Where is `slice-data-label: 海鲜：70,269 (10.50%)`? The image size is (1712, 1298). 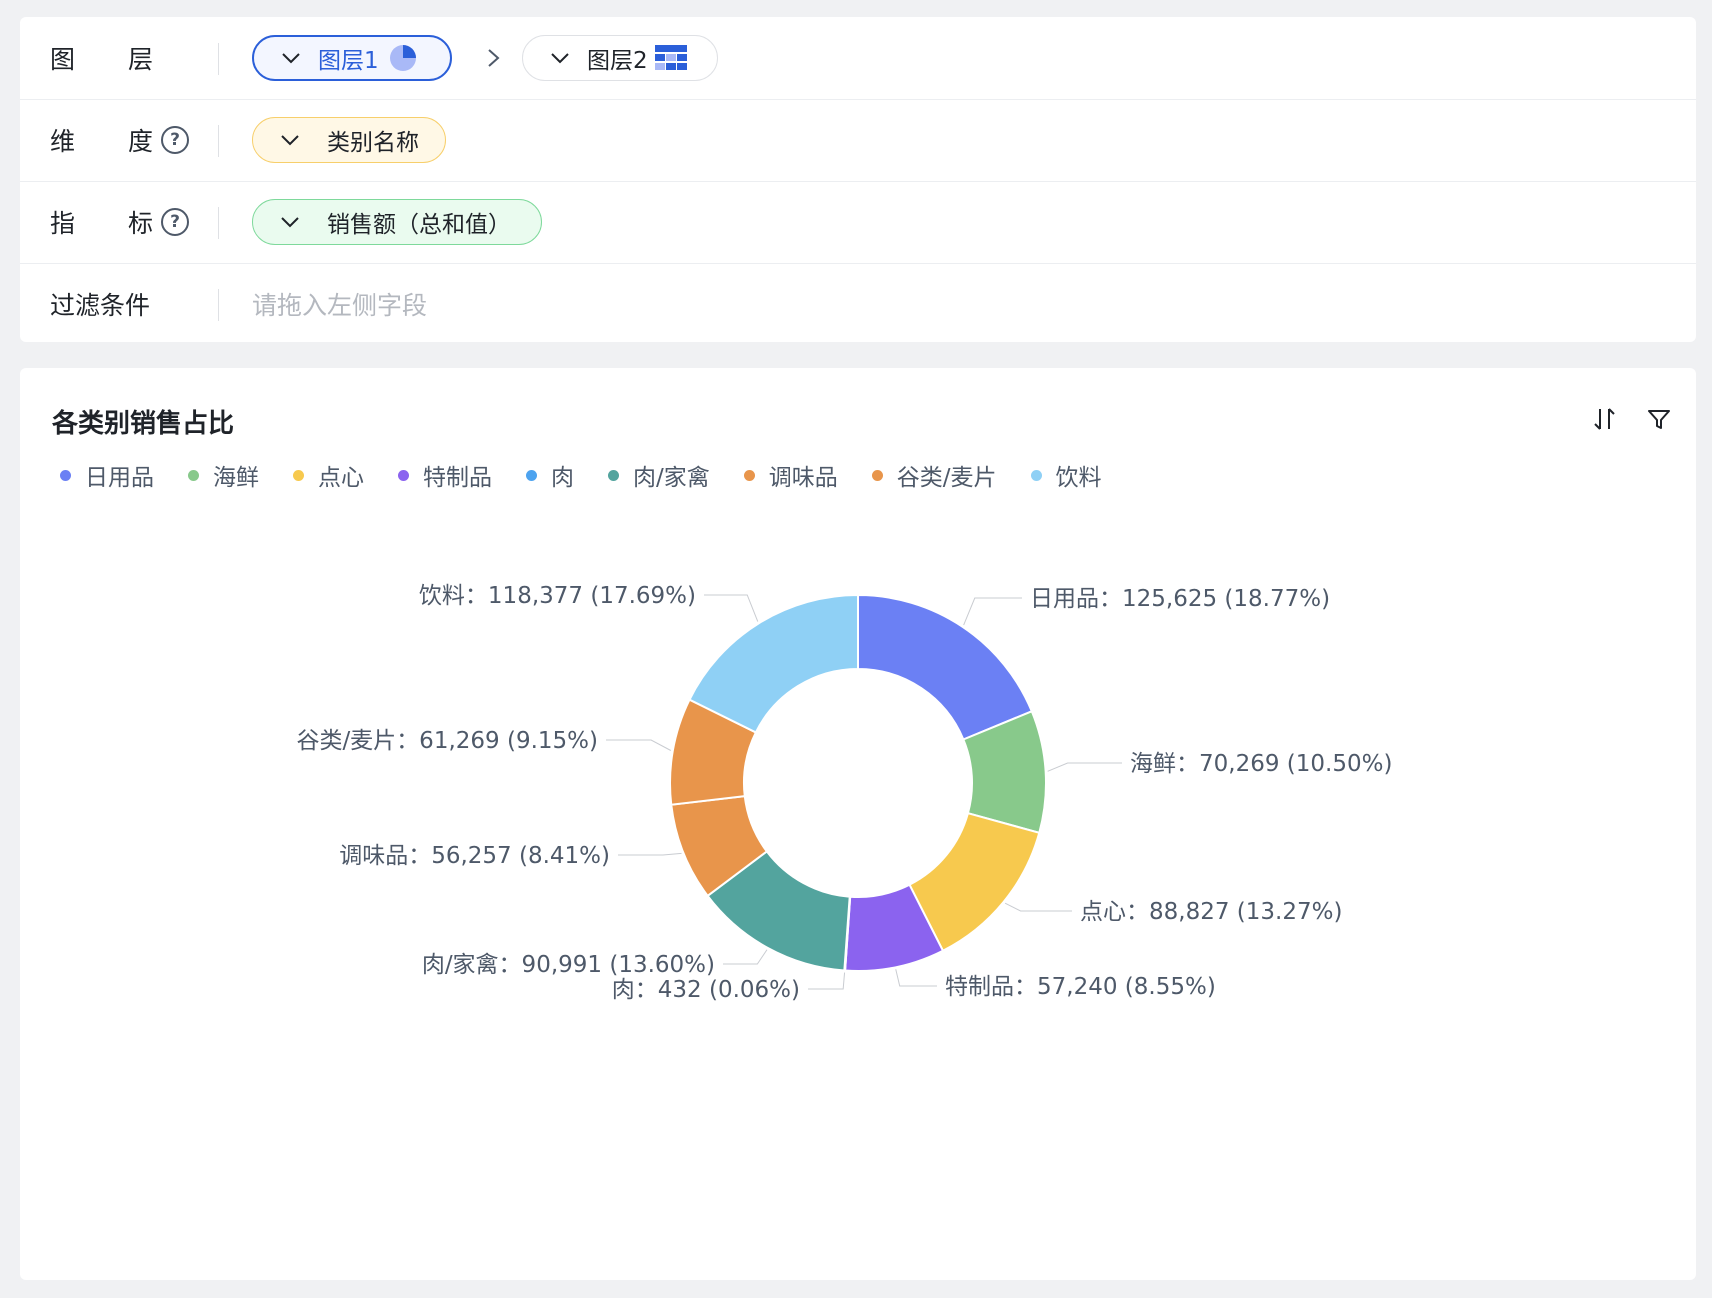
slice-data-label: 海鲜：70,269 (10.50%) is located at coordinates (1261, 764).